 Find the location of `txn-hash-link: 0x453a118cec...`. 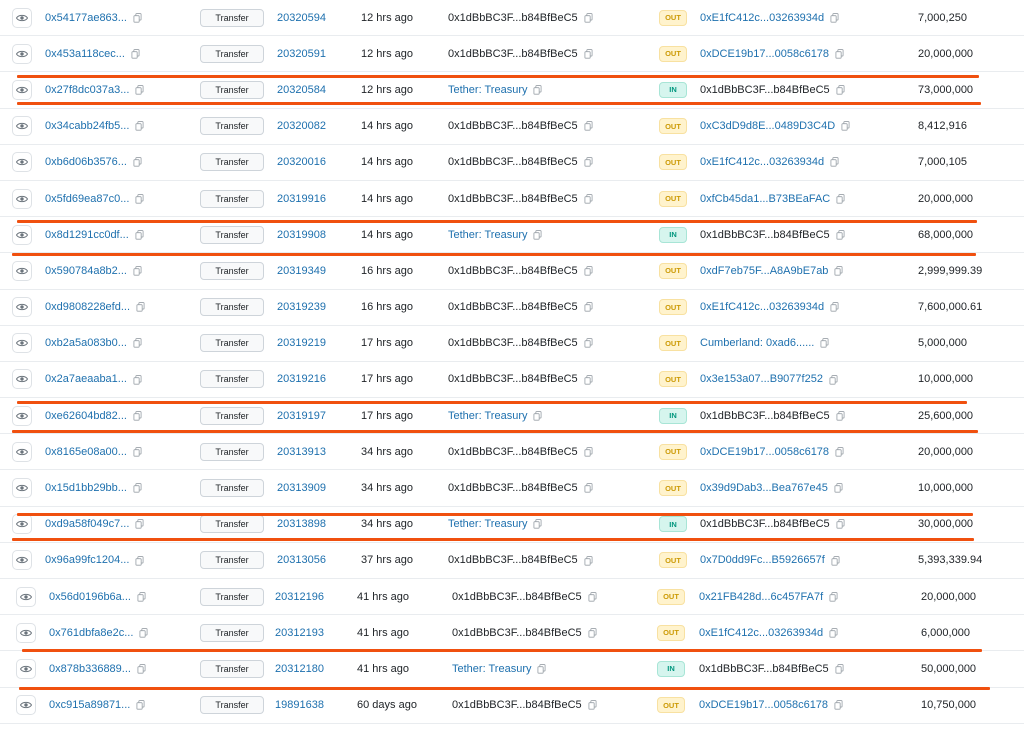

txn-hash-link: 0x453a118cec... is located at coordinates (85, 54).